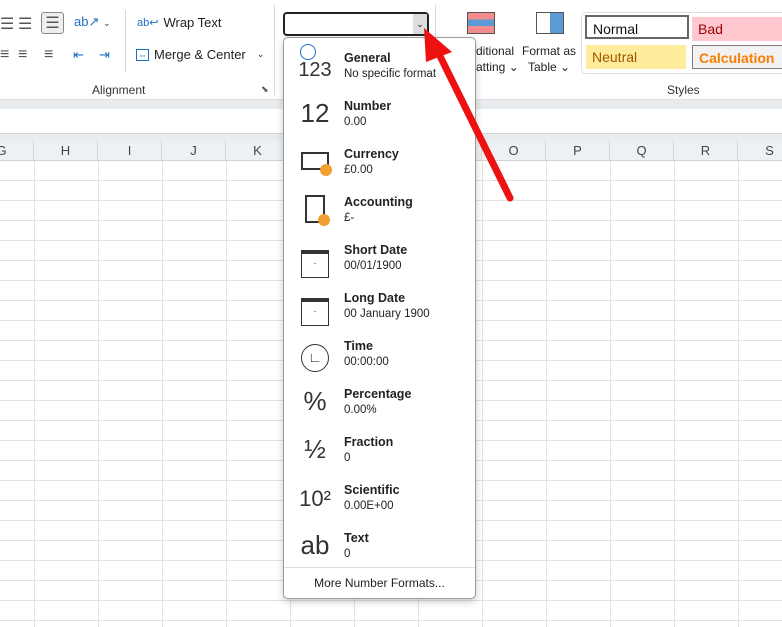  Describe the element at coordinates (379, 162) in the screenshot. I see `format-item-currency: Currency £0.00` at that location.